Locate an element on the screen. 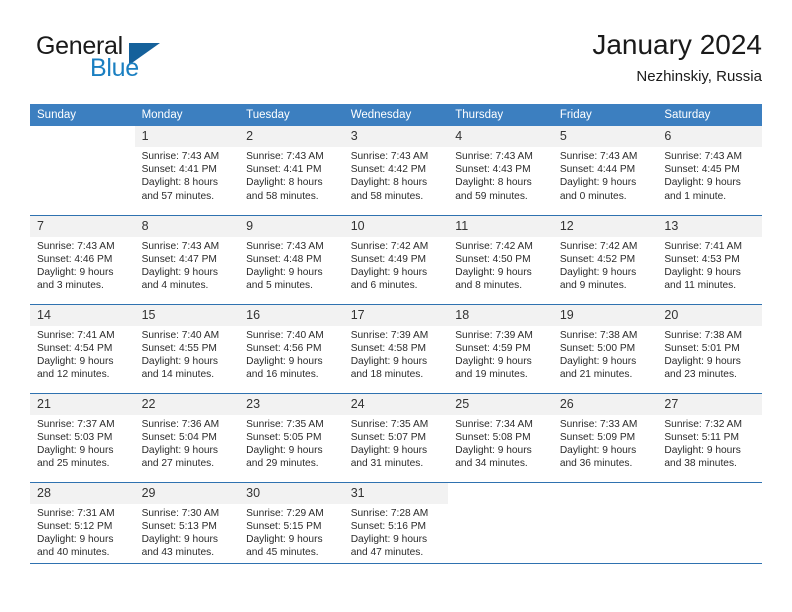  title-block: January 2024 Nezhinskiy, Russia is located at coordinates (677, 58).